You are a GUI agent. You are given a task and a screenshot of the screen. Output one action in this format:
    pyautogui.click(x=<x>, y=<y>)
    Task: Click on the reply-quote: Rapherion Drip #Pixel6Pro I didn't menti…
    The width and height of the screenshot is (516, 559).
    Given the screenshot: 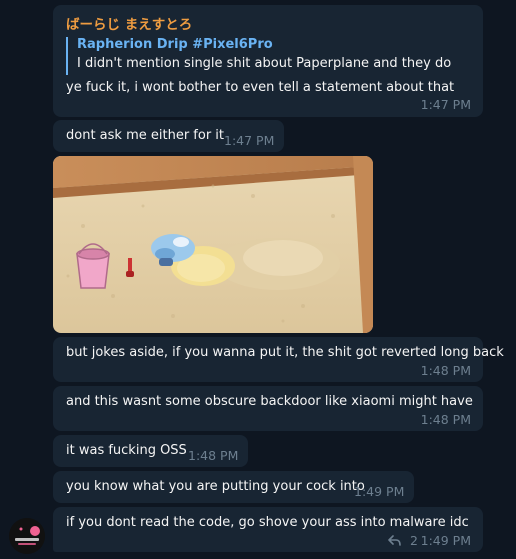 What is the action you would take?
    pyautogui.click(x=258, y=56)
    